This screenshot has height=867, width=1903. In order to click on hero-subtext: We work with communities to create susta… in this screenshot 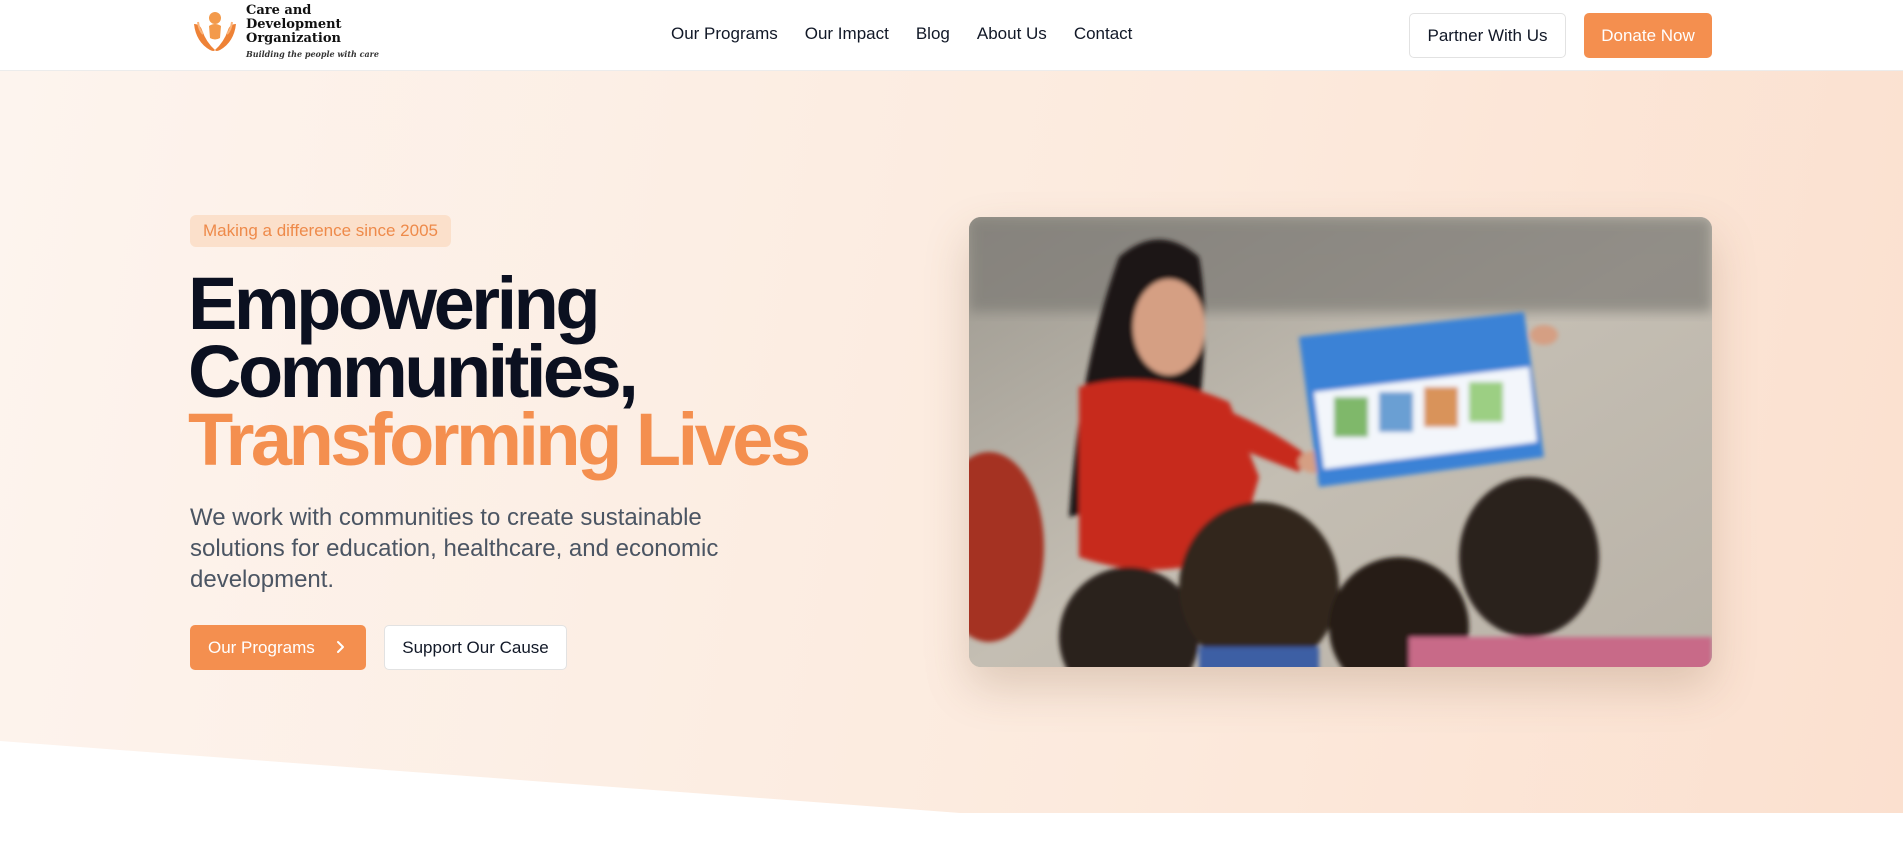, I will do `click(454, 548)`.